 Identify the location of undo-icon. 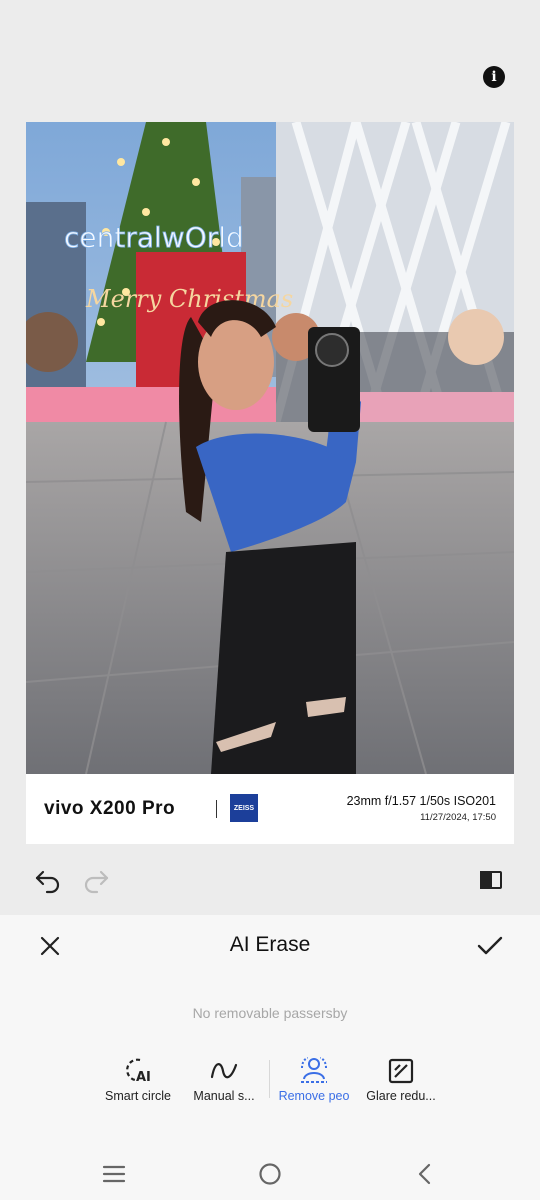
(48, 880).